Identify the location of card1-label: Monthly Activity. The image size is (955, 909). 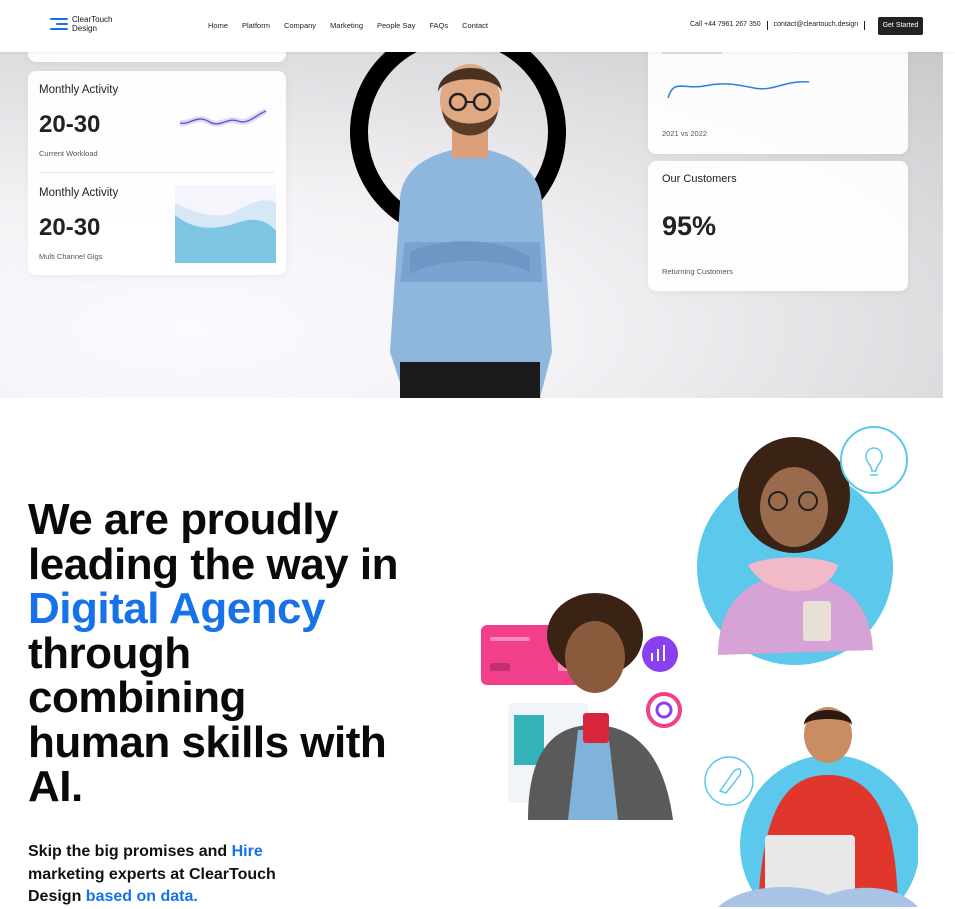
(79, 90).